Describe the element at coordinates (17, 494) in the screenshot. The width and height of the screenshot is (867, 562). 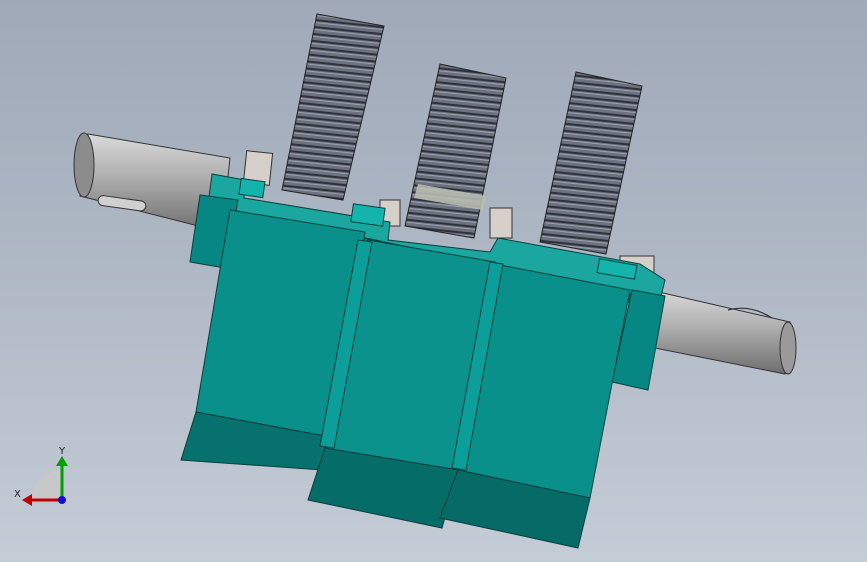
I see `x-axis-label: X` at that location.